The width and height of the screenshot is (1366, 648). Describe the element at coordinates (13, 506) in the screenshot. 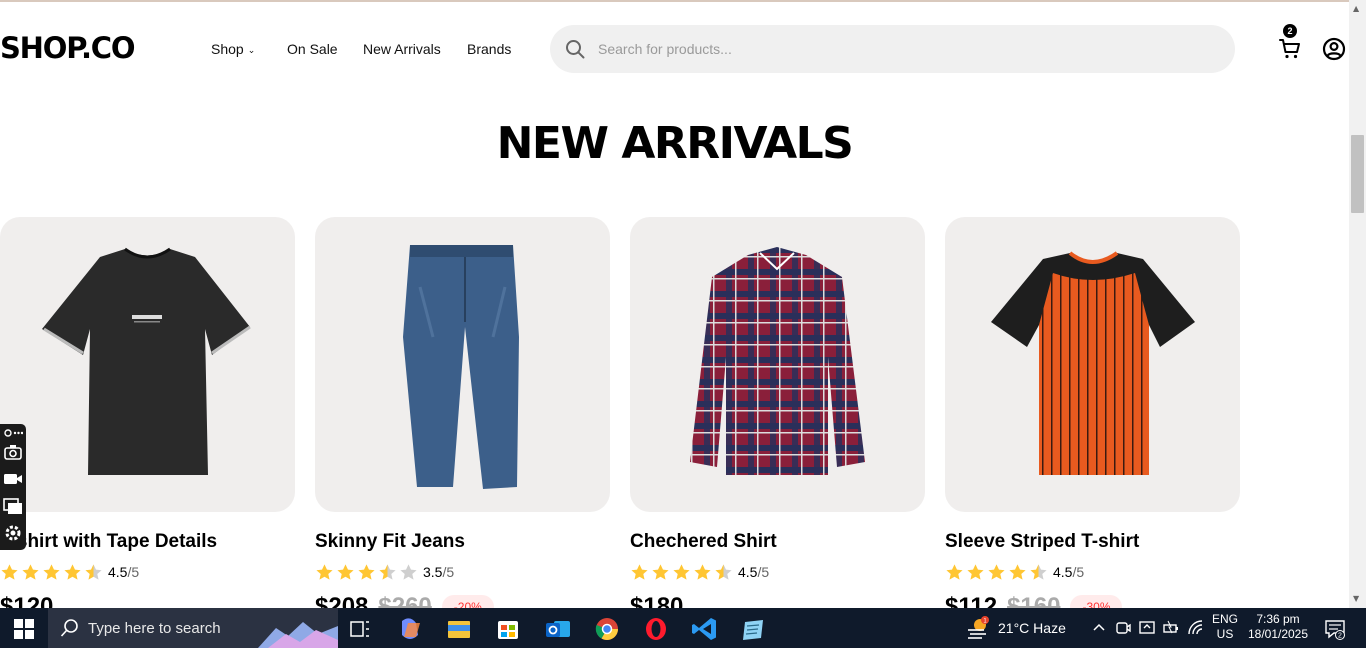

I see `windows-icon` at that location.